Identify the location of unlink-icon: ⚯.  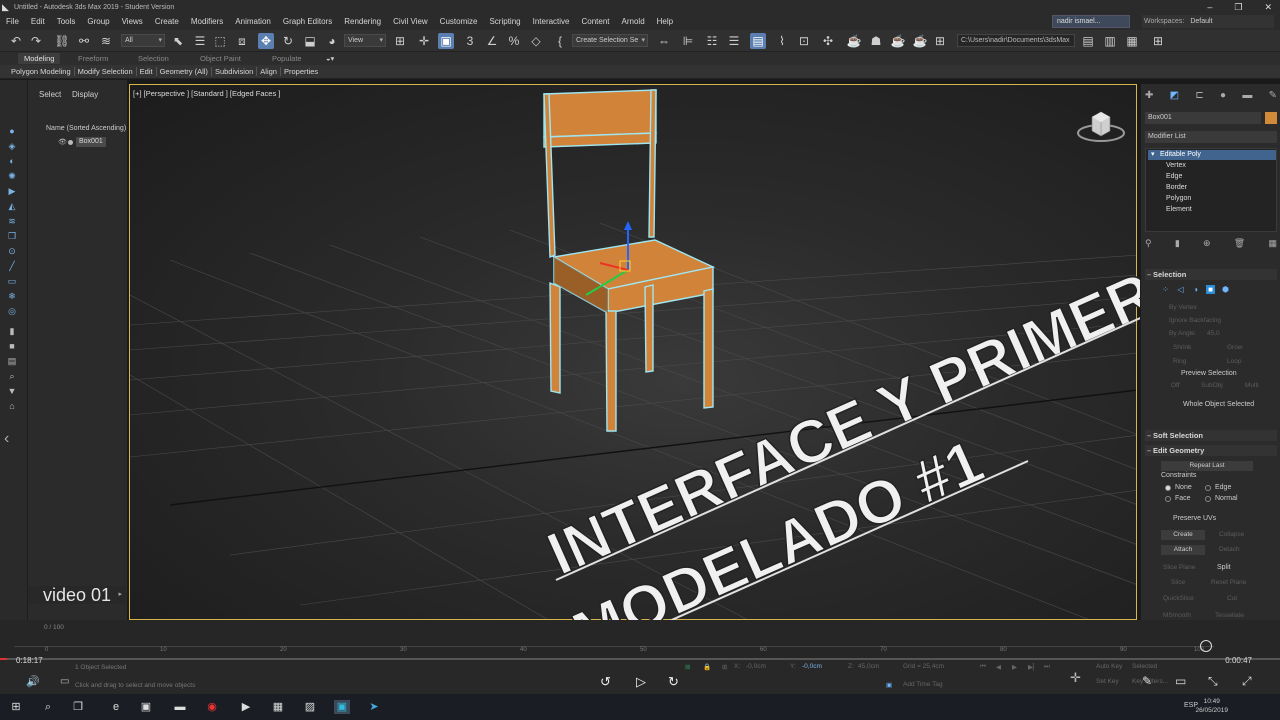
(84, 41).